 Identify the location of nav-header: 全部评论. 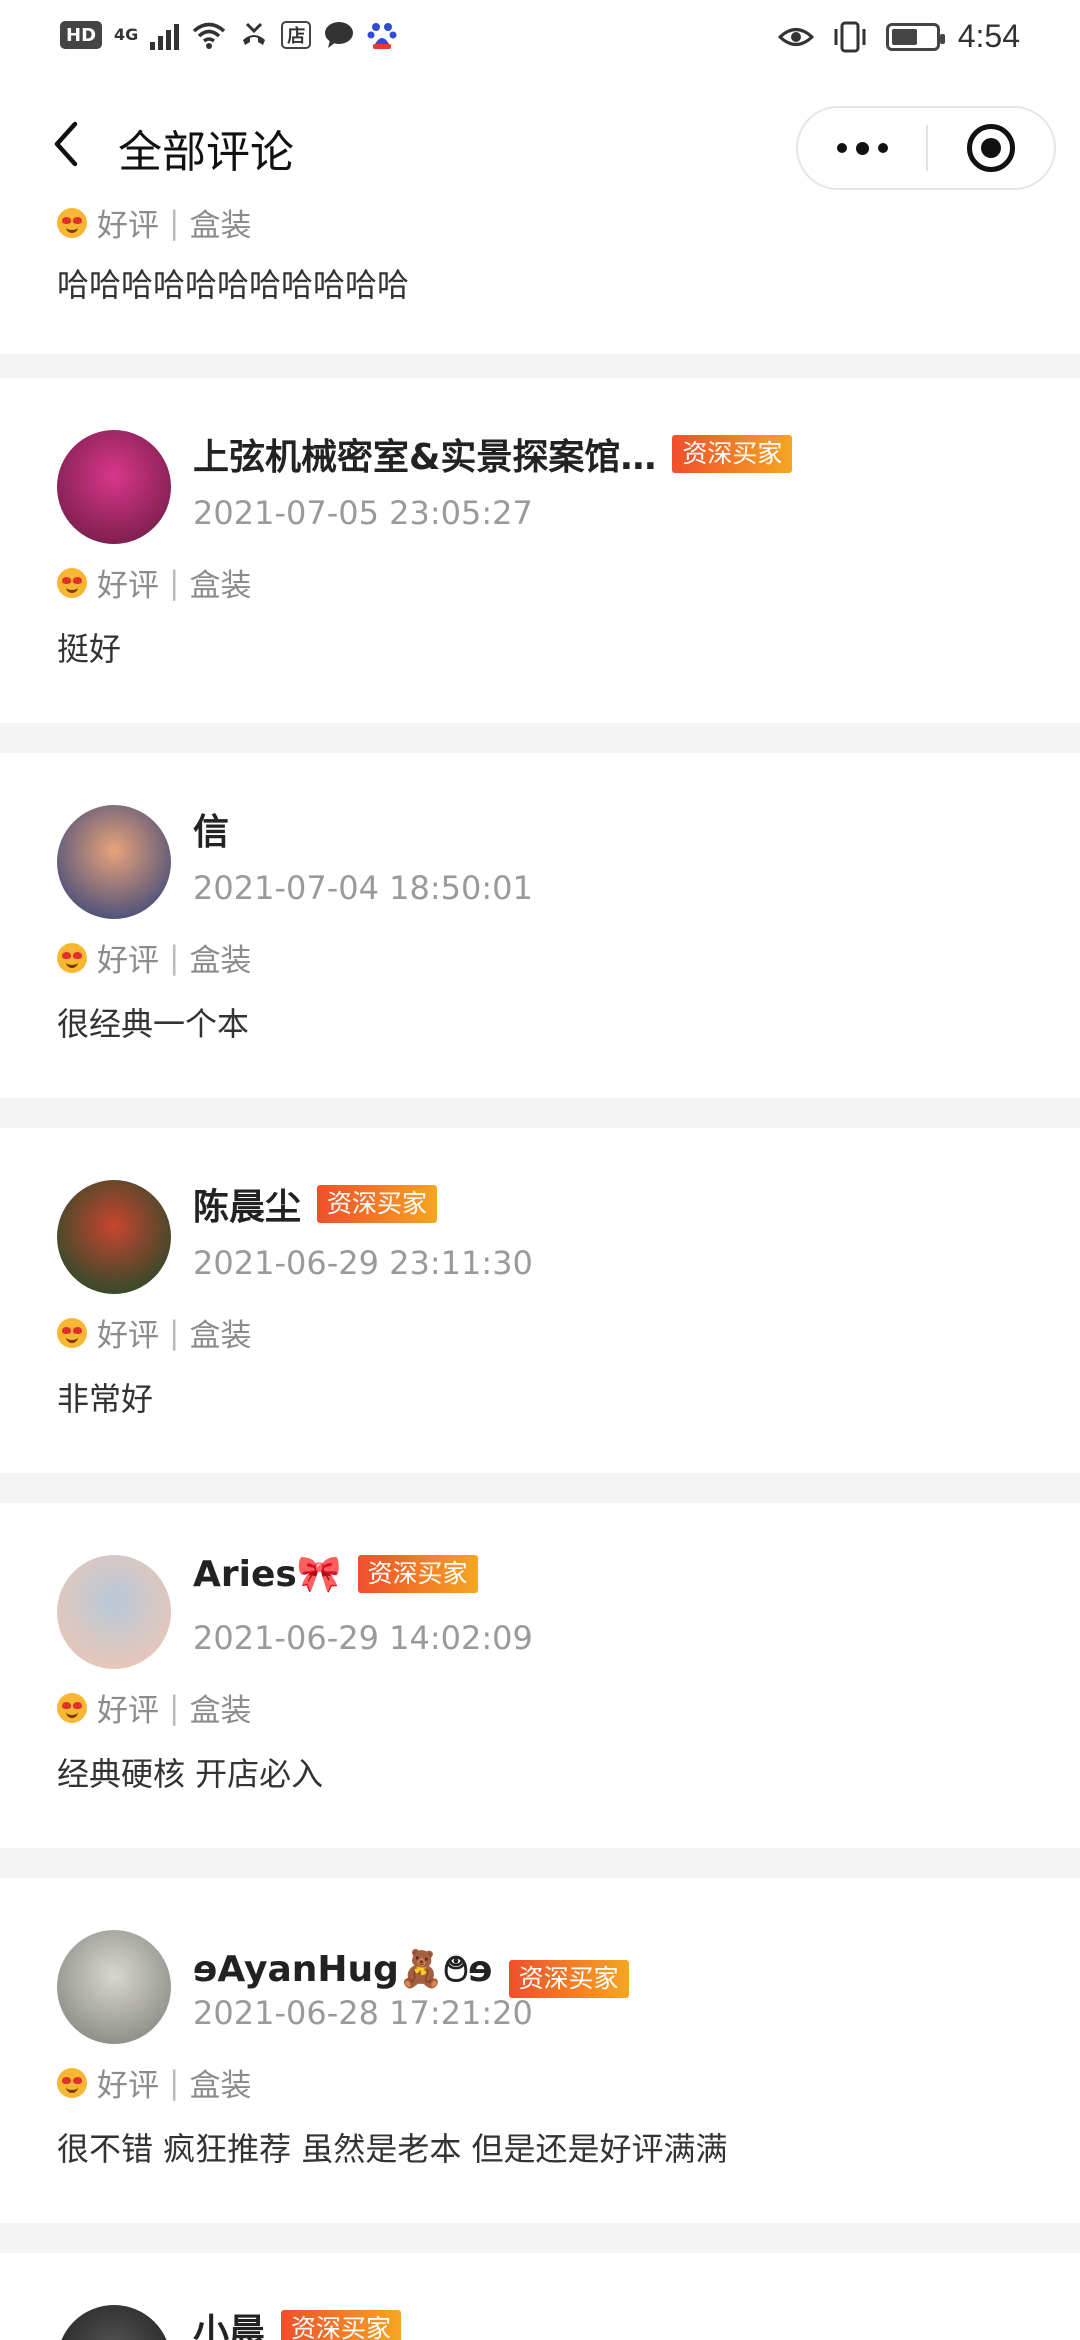
(540, 145).